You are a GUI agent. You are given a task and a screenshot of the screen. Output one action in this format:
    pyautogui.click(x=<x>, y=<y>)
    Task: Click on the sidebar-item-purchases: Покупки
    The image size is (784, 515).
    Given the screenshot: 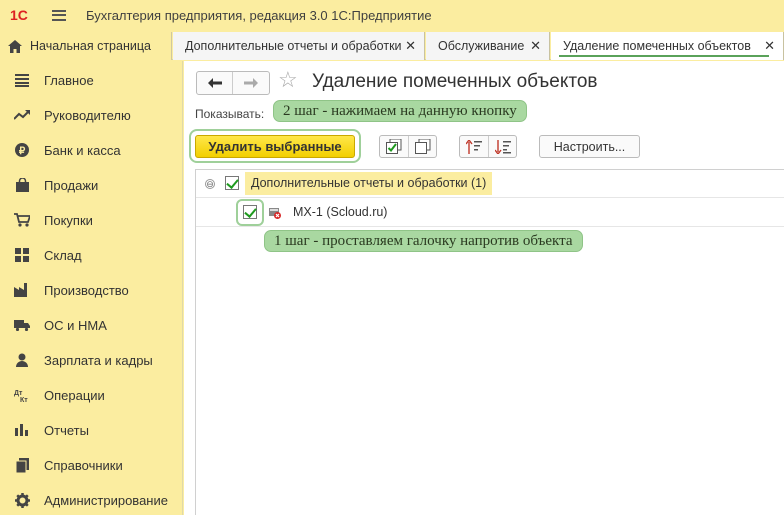 What is the action you would take?
    pyautogui.click(x=91, y=220)
    